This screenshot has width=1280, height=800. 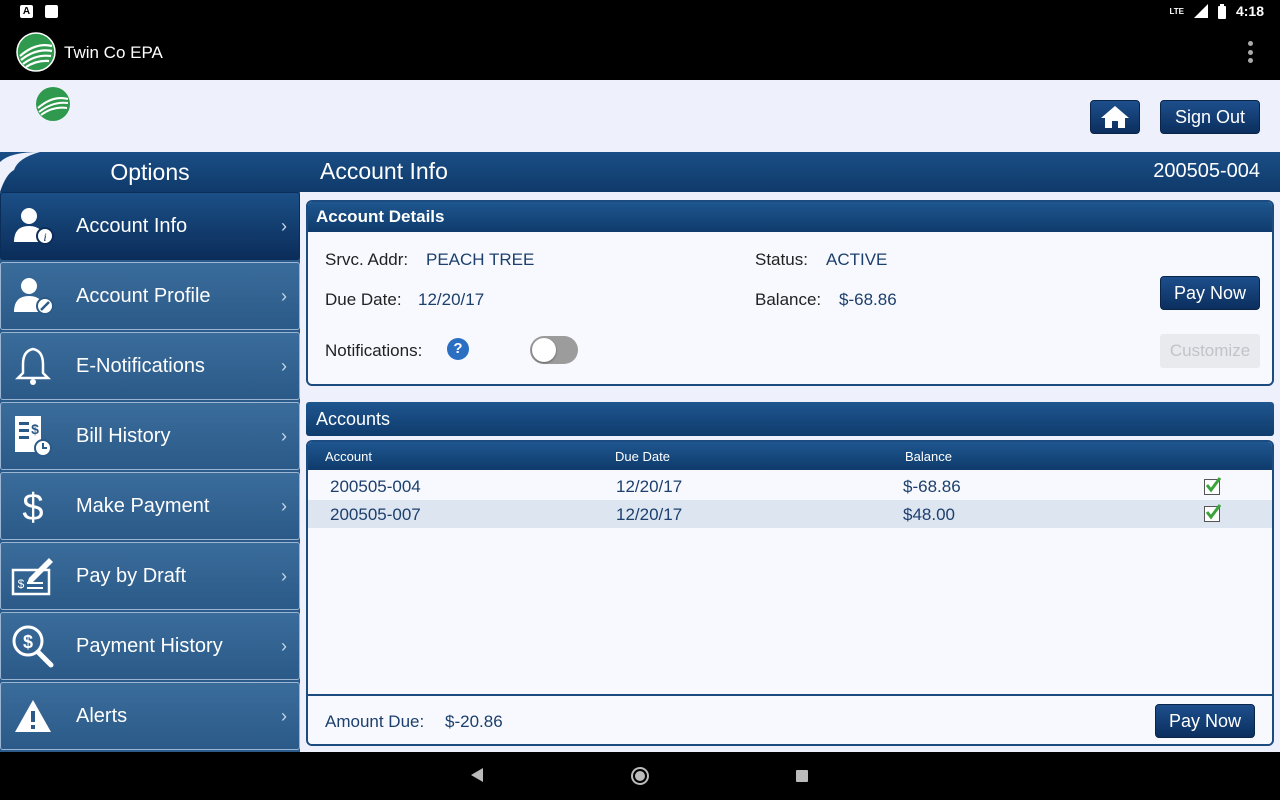 What do you see at coordinates (1221, 11) in the screenshot?
I see `battery-icon` at bounding box center [1221, 11].